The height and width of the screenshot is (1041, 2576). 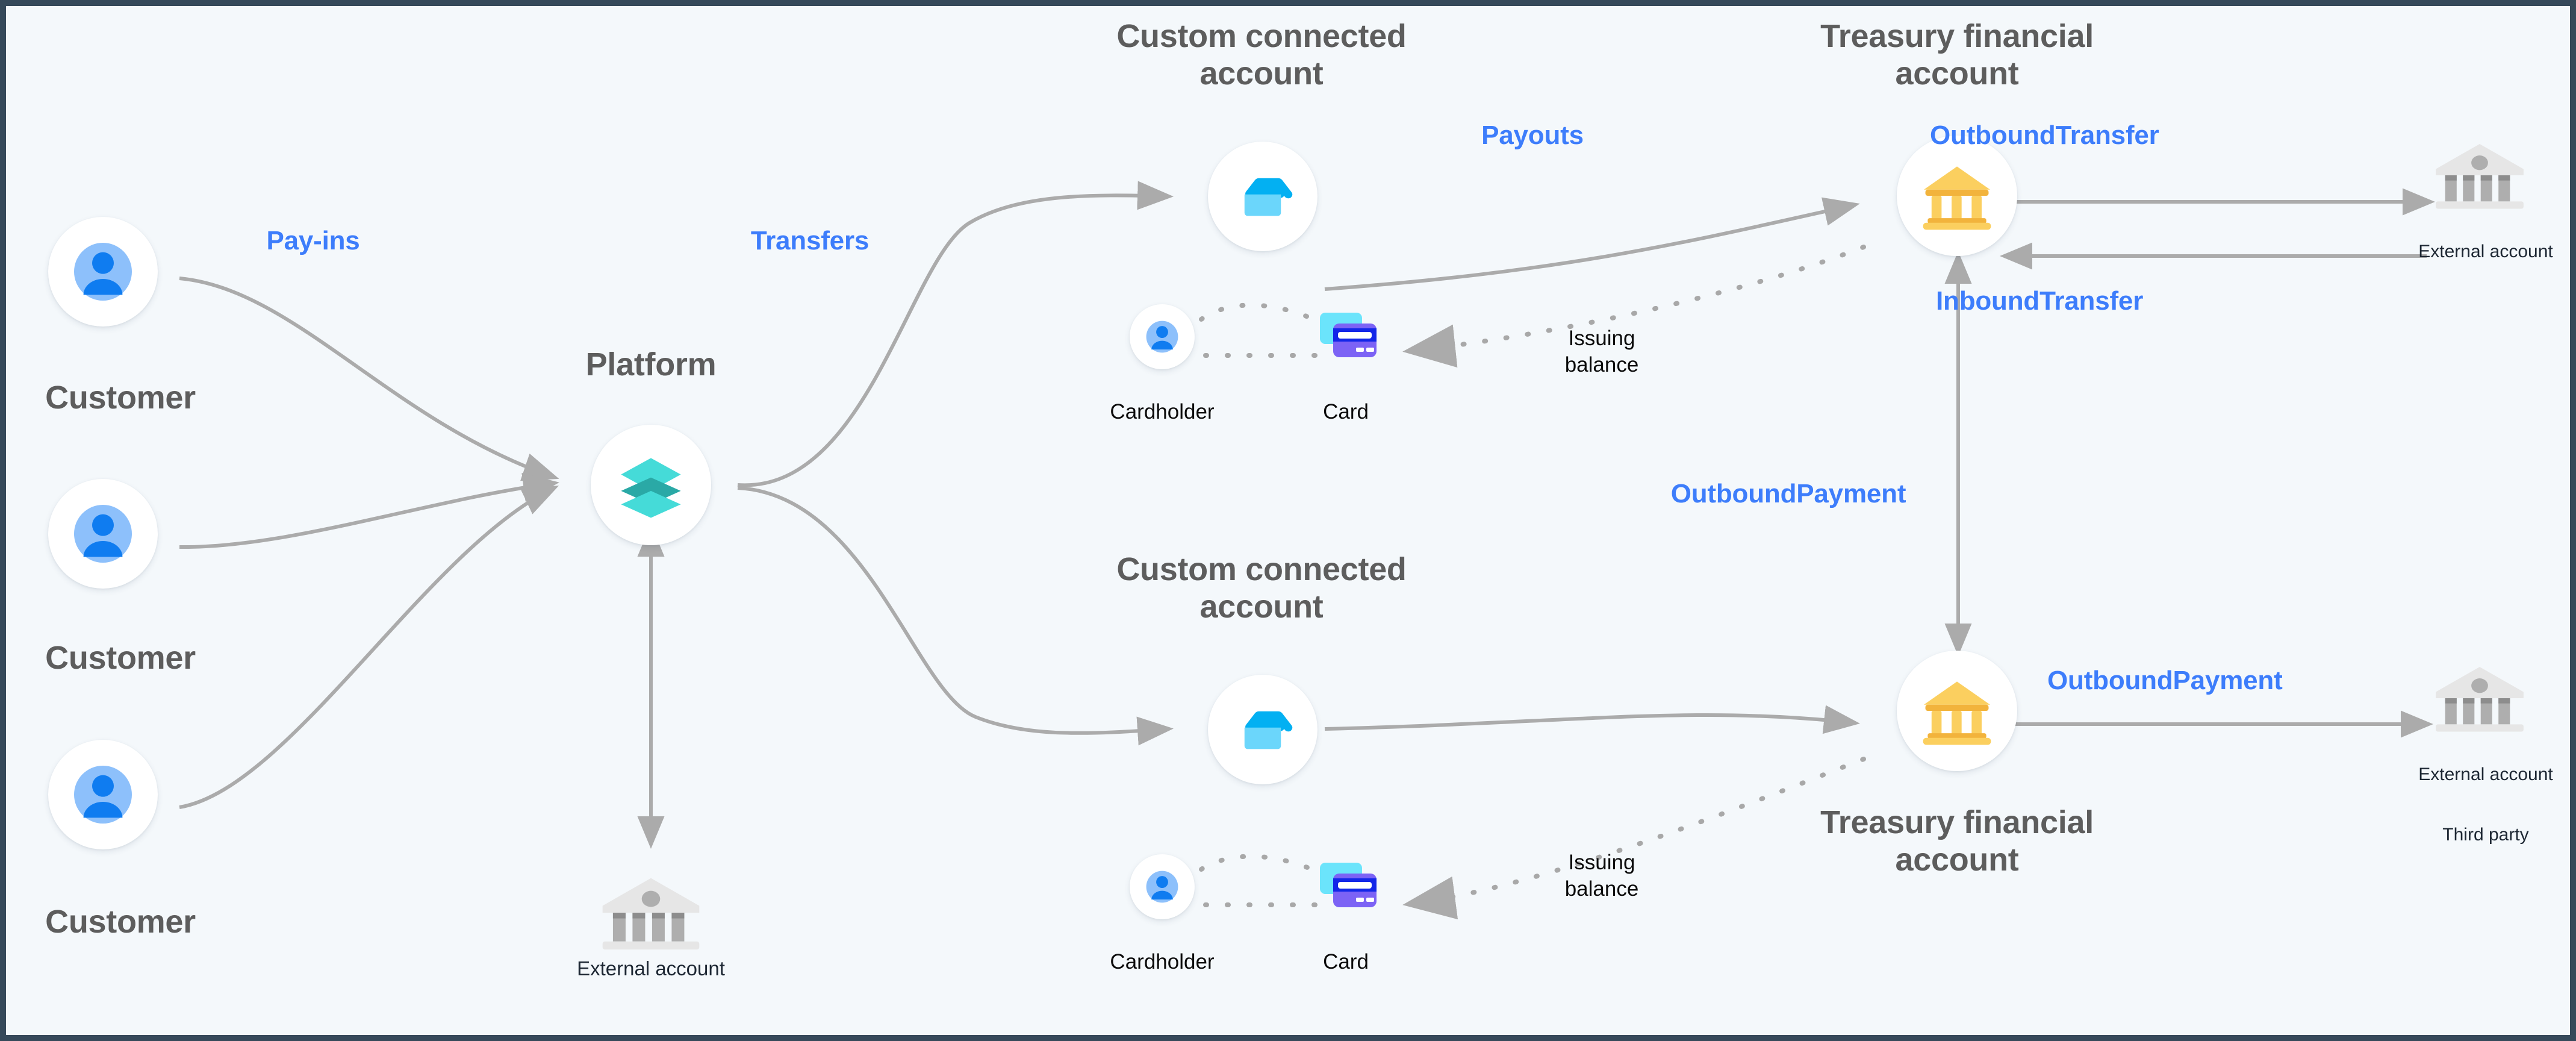 What do you see at coordinates (1346, 962) in the screenshot?
I see `card-label-2: Card` at bounding box center [1346, 962].